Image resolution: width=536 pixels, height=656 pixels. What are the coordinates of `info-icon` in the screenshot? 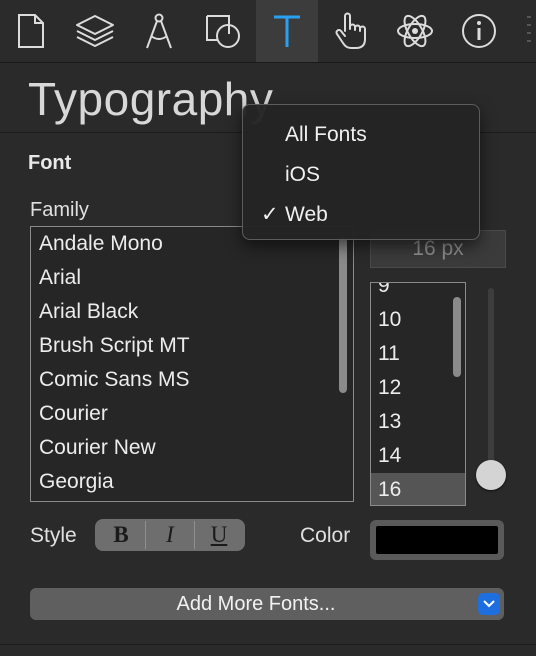 It's located at (479, 31).